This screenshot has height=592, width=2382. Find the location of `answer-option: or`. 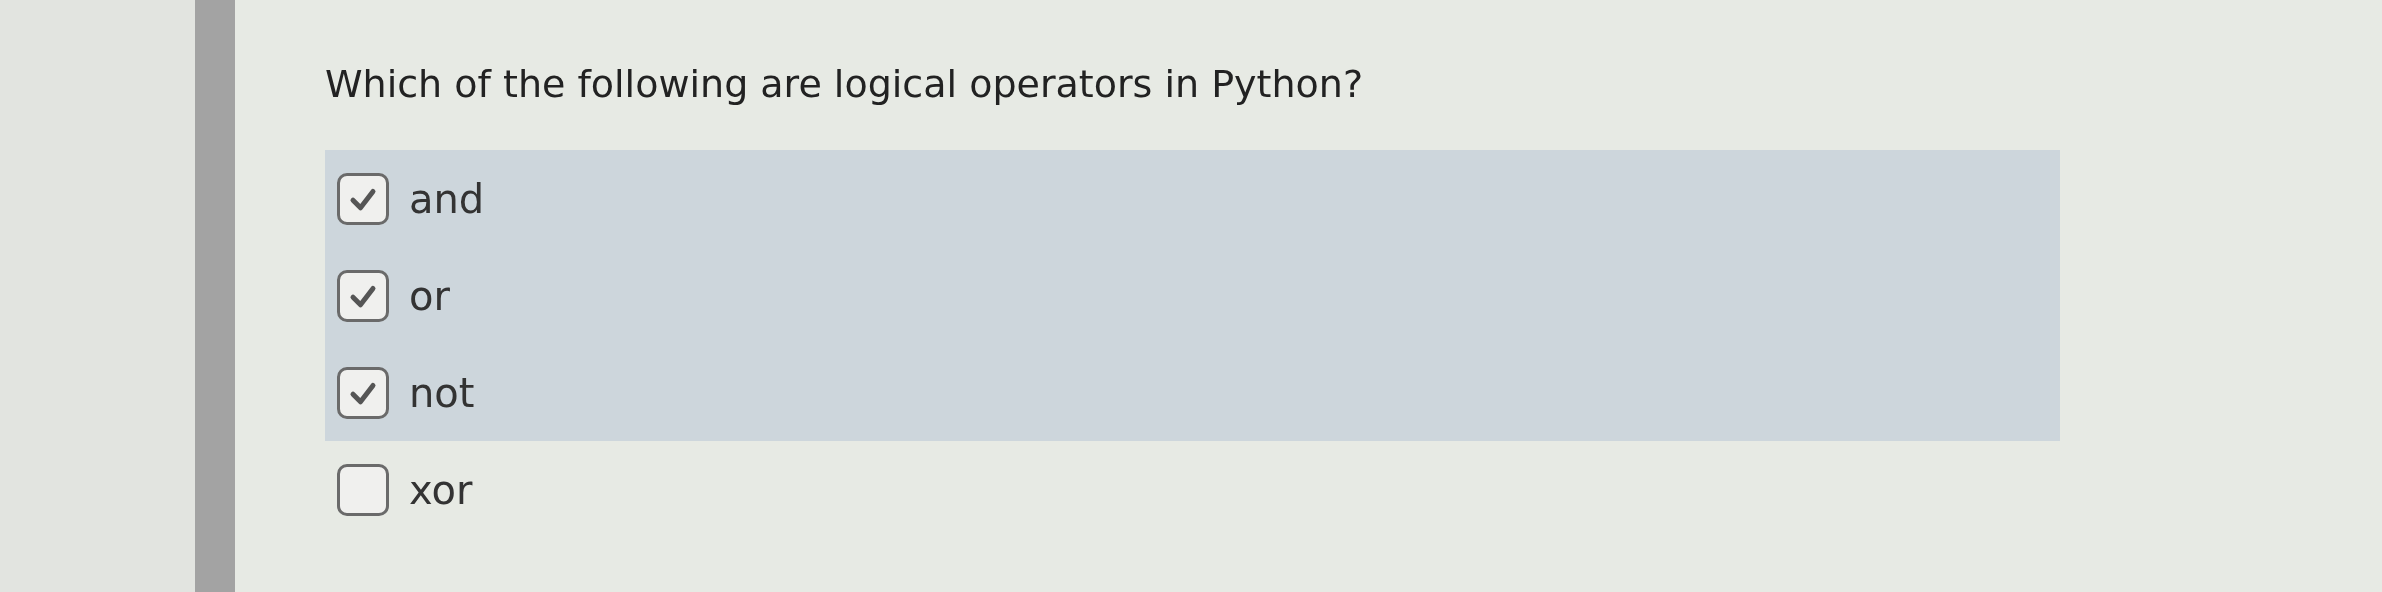

answer-option: or is located at coordinates (1192, 295).